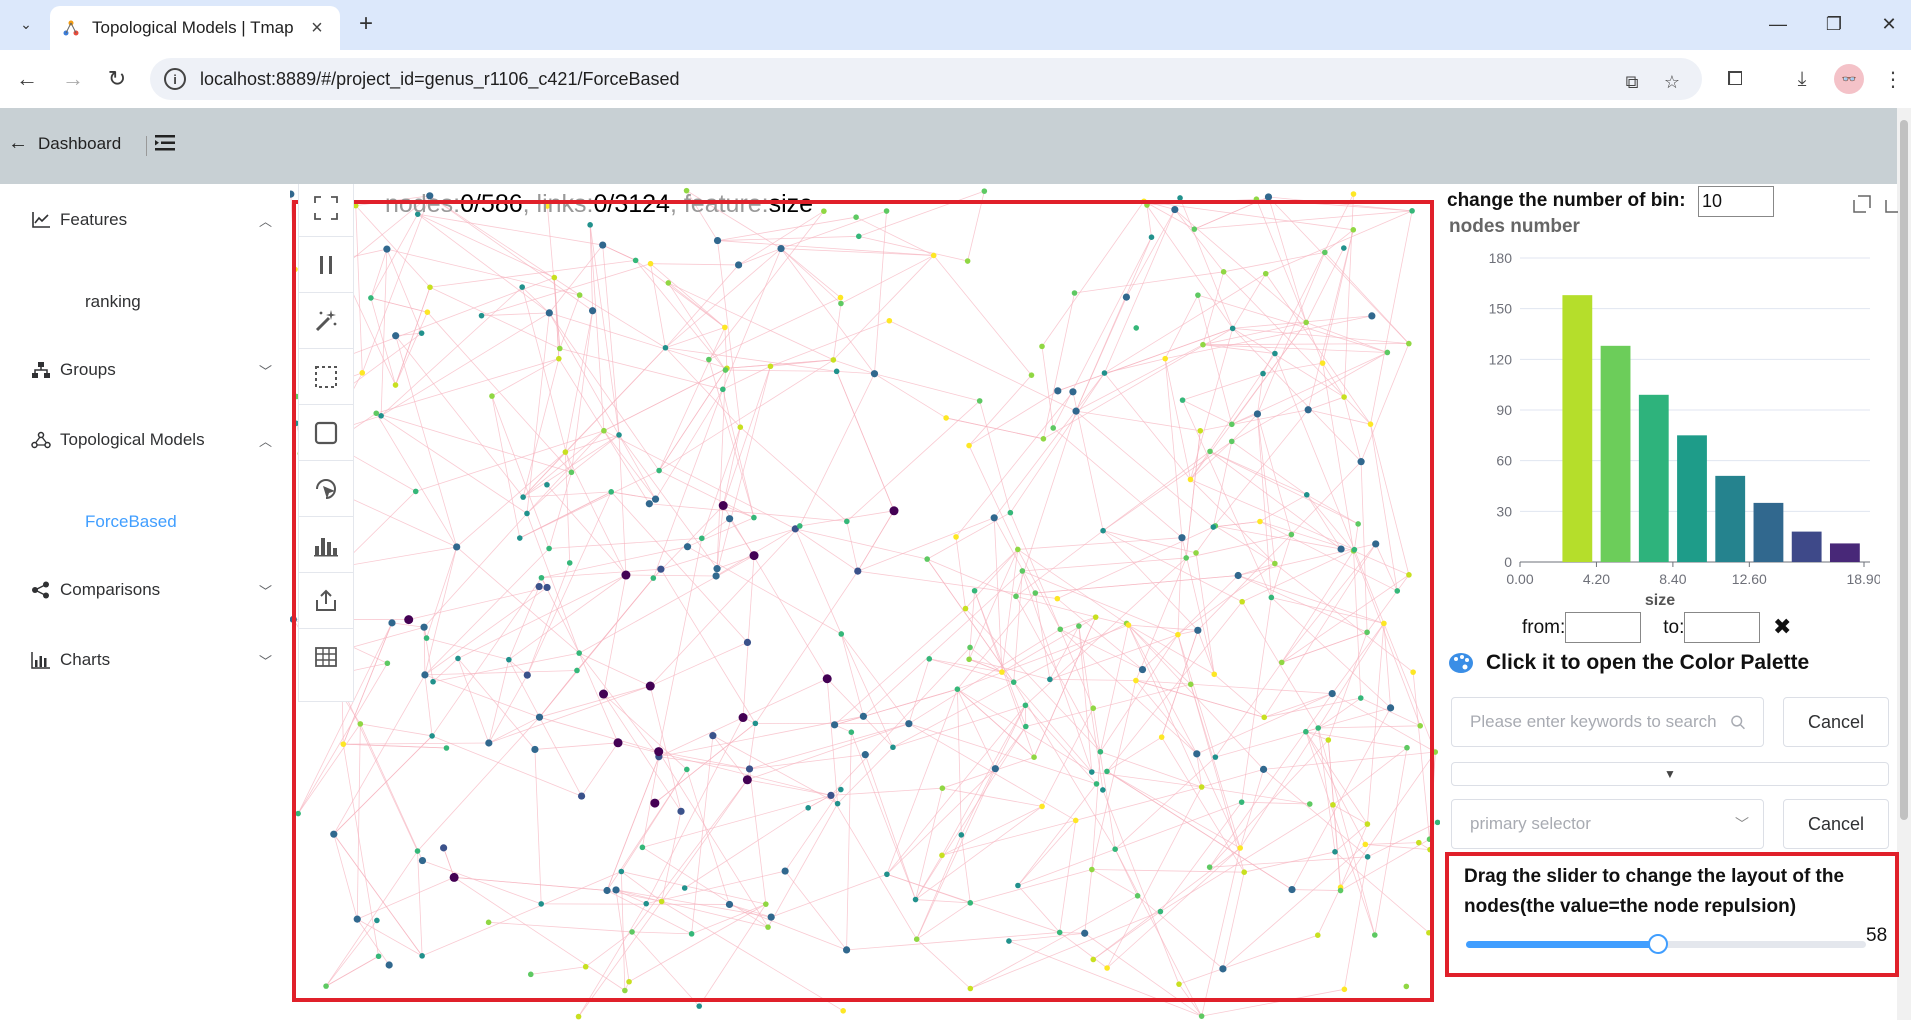 The image size is (1911, 1020). I want to click on histogram-bar, so click(1844, 552).